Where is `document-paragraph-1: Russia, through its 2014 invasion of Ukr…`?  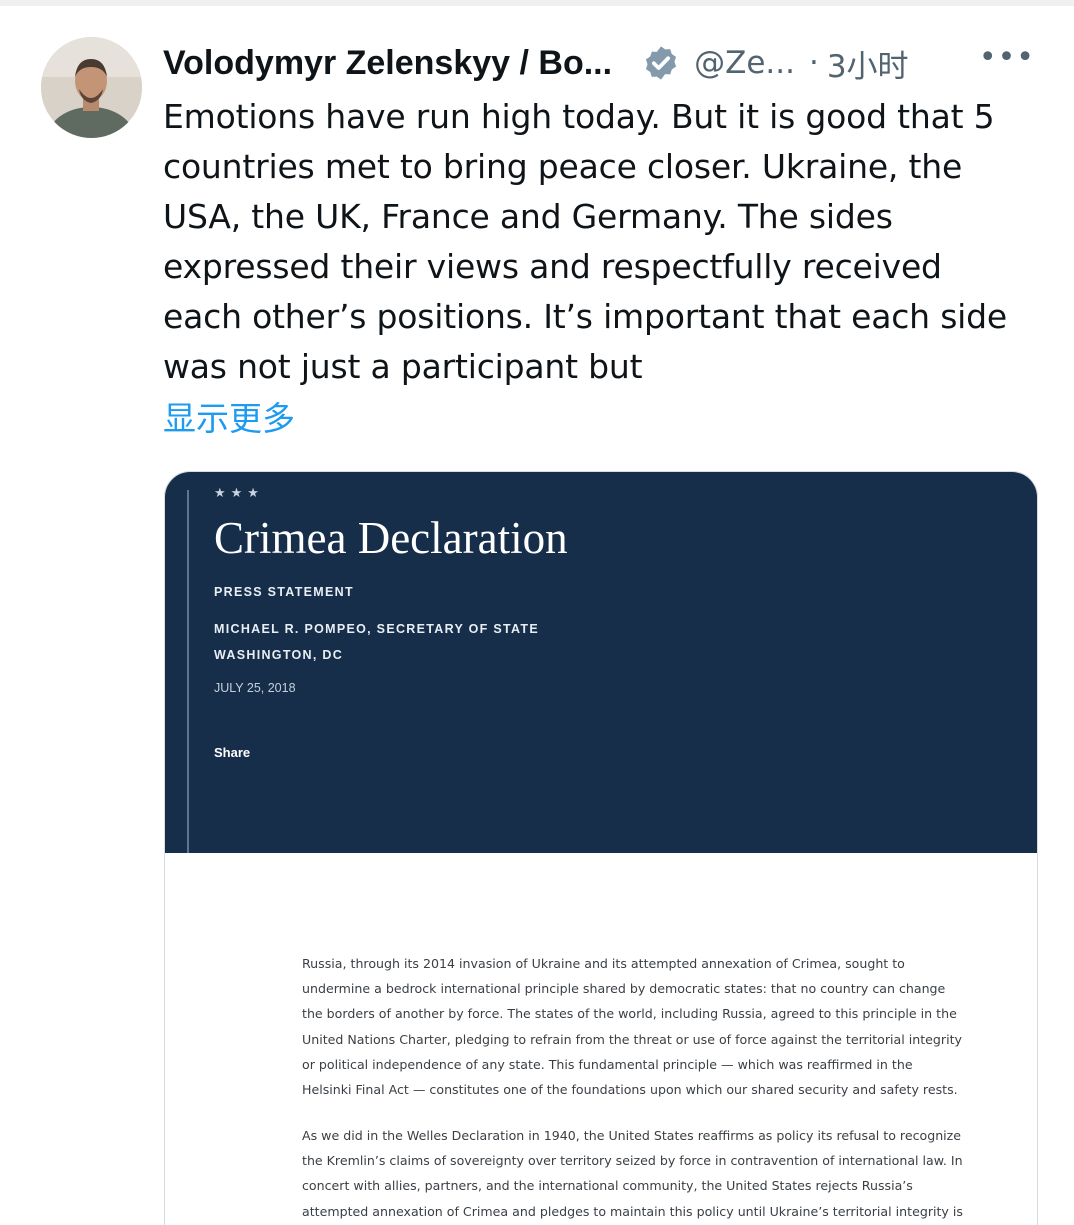
document-paragraph-1: Russia, through its 2014 invasion of Ukr… is located at coordinates (647, 1026).